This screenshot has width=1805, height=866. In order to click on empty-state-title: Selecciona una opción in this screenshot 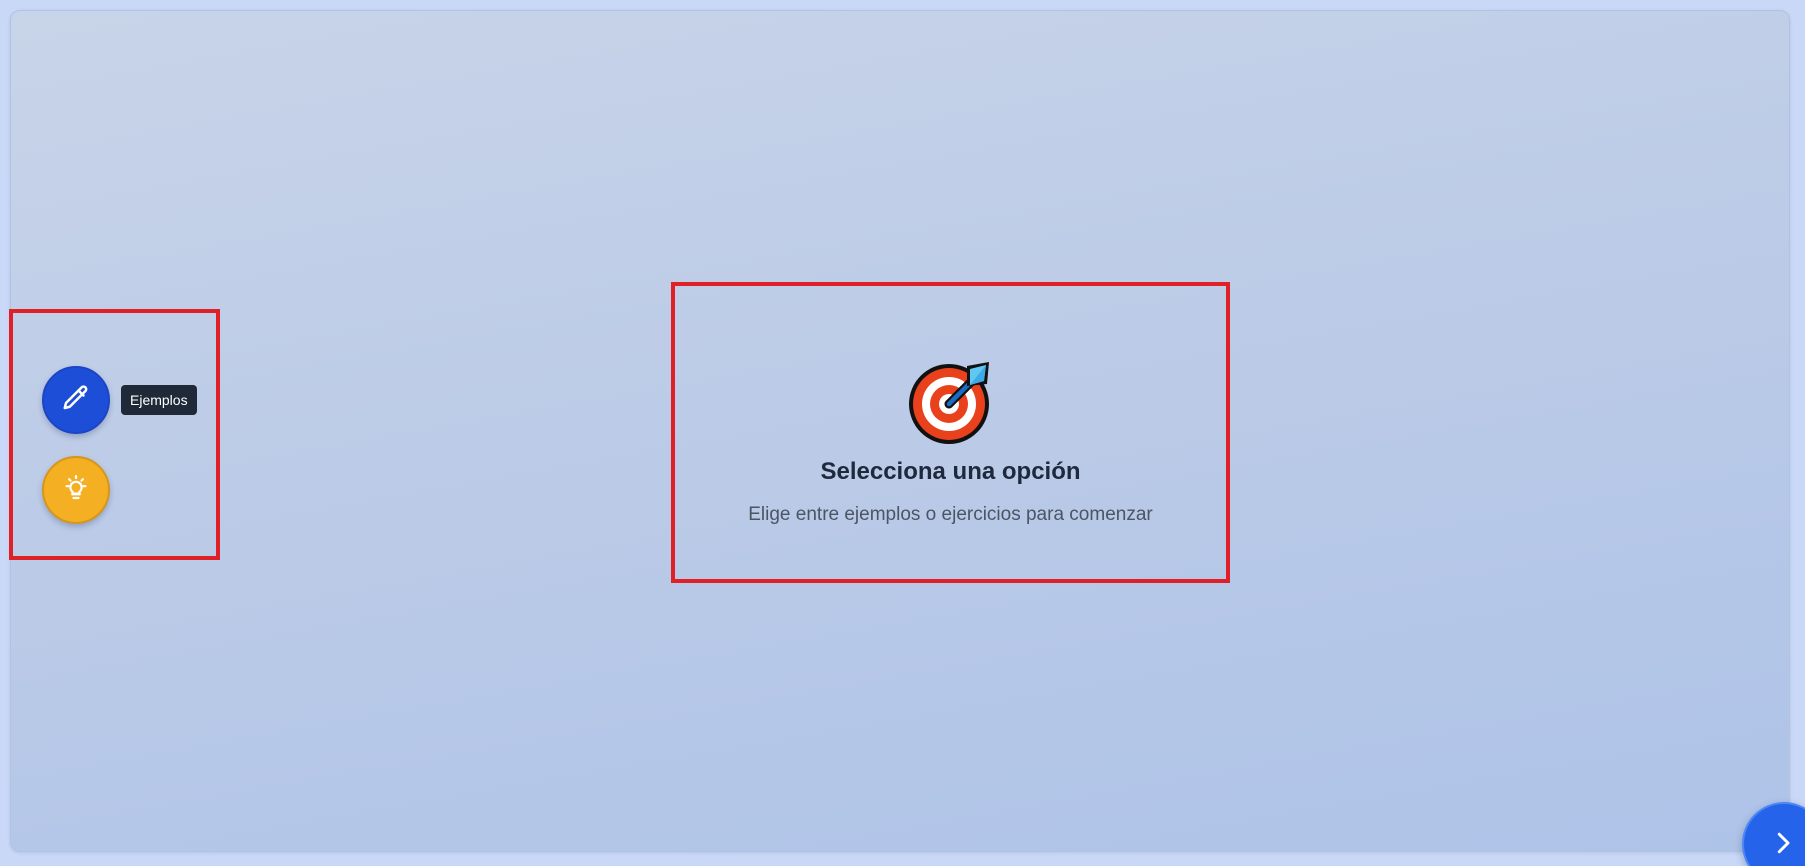, I will do `click(950, 471)`.